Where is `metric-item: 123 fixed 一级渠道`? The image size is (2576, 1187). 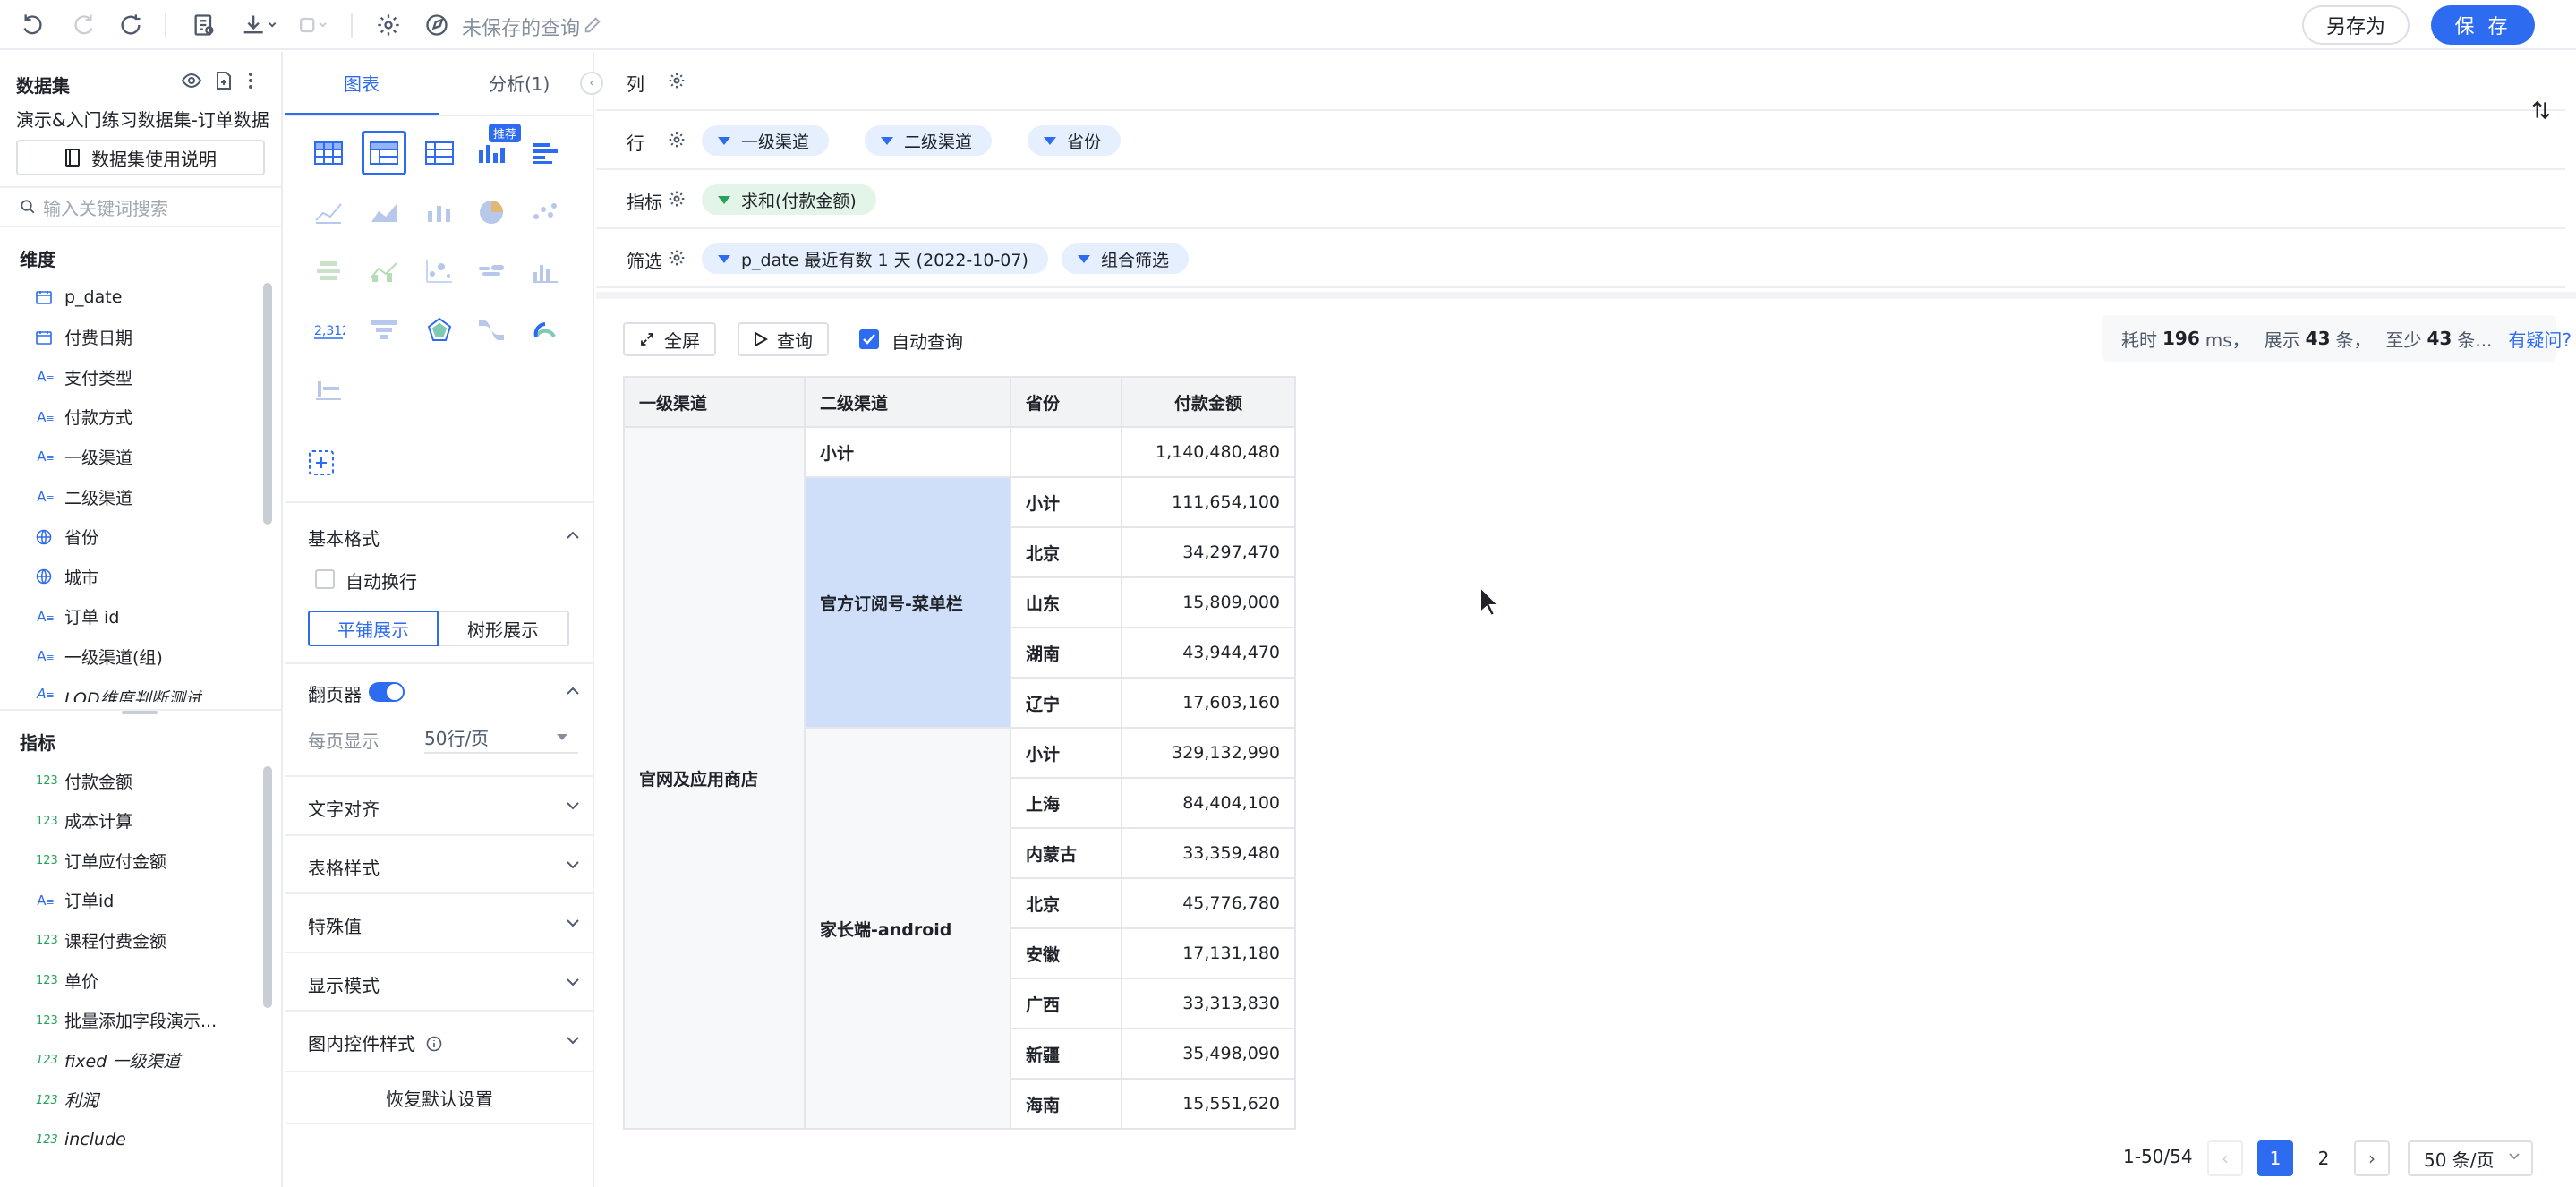 metric-item: 123 fixed 一级渠道 is located at coordinates (108, 1060).